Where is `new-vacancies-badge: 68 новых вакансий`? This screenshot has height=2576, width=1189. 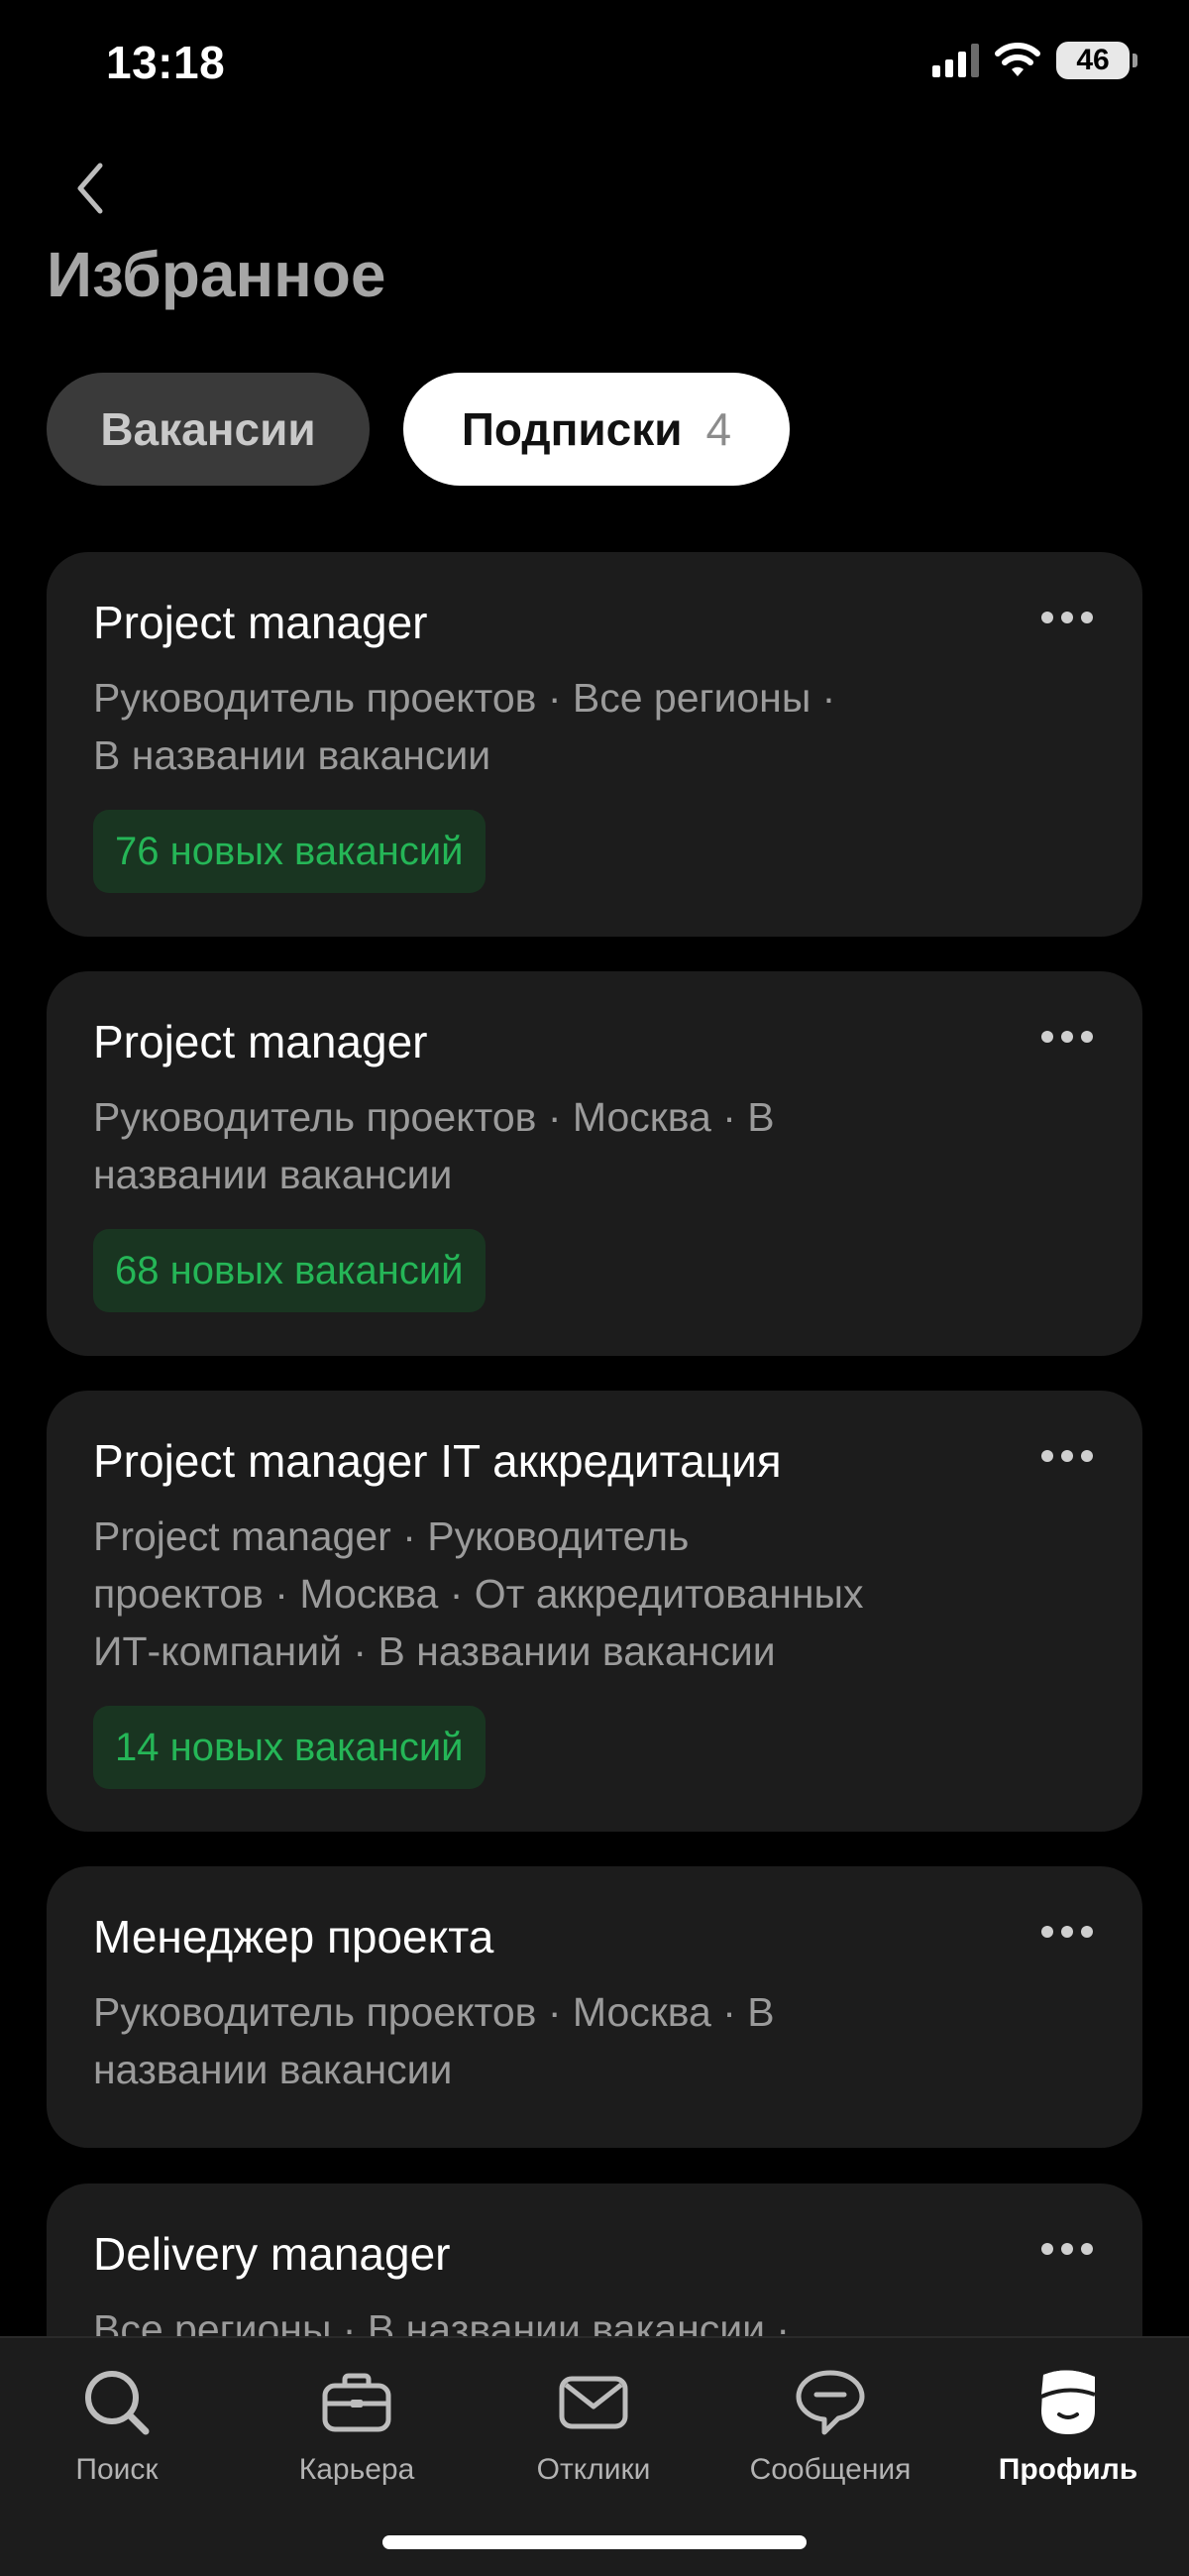
new-vacancies-badge: 68 новых вакансий is located at coordinates (290, 1270).